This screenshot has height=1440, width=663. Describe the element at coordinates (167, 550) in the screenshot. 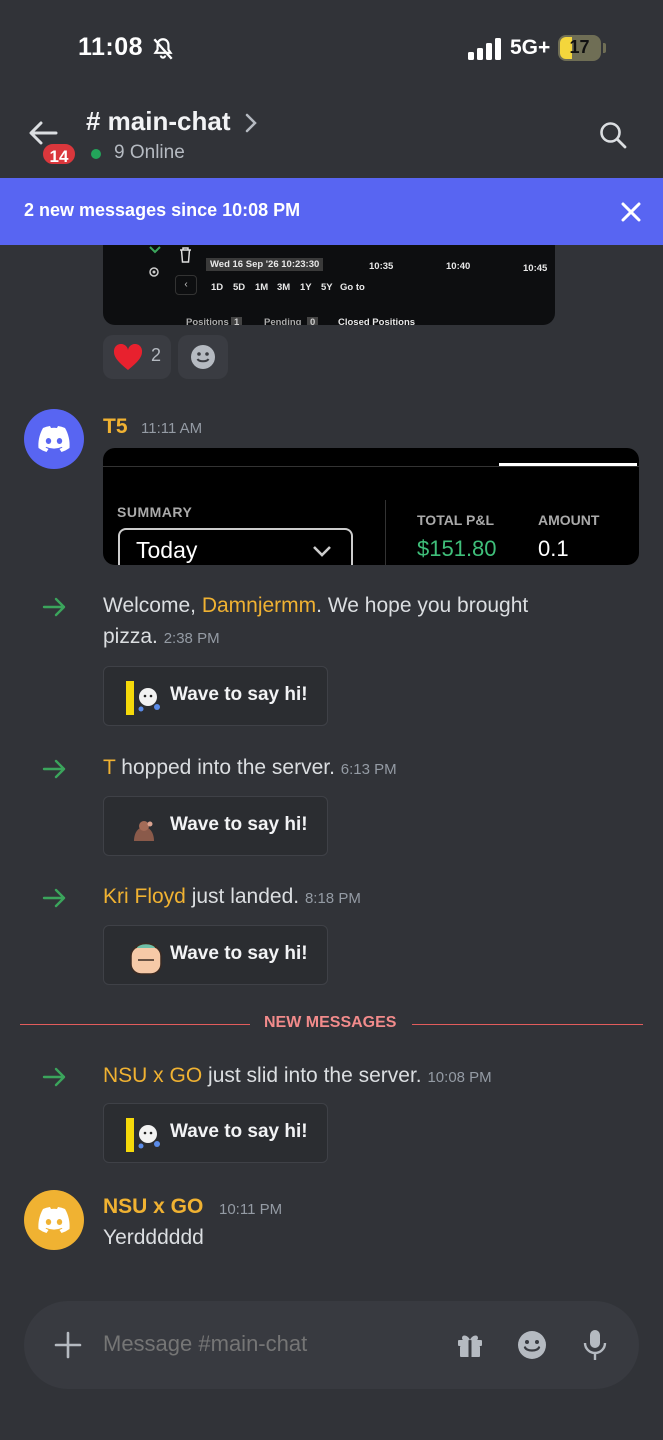

I see `period-dropdown-value: Today` at that location.